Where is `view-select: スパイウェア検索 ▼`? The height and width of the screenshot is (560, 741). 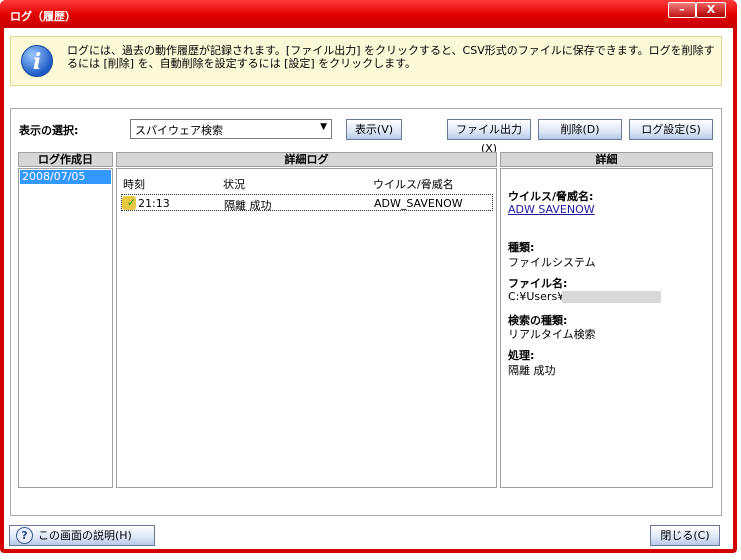
view-select: スパイウェア検索 ▼ is located at coordinates (231, 129).